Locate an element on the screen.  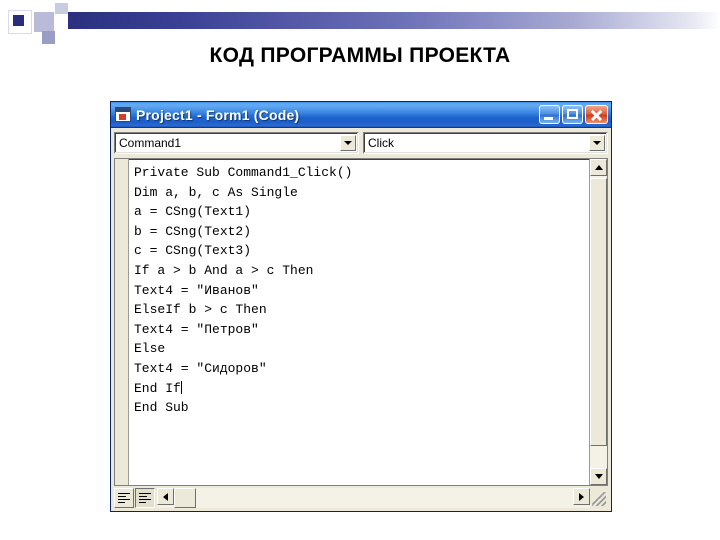
vertical-scroll-thumb is located at coordinates (598, 312).